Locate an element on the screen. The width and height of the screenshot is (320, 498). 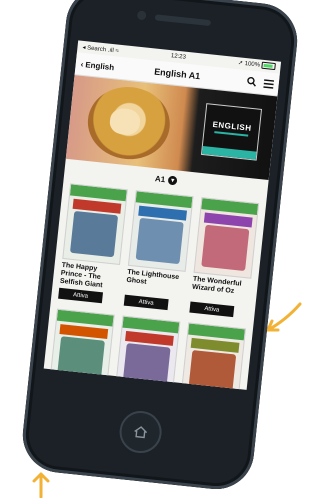
brand-logo: ENGLISH is located at coordinates (231, 132).